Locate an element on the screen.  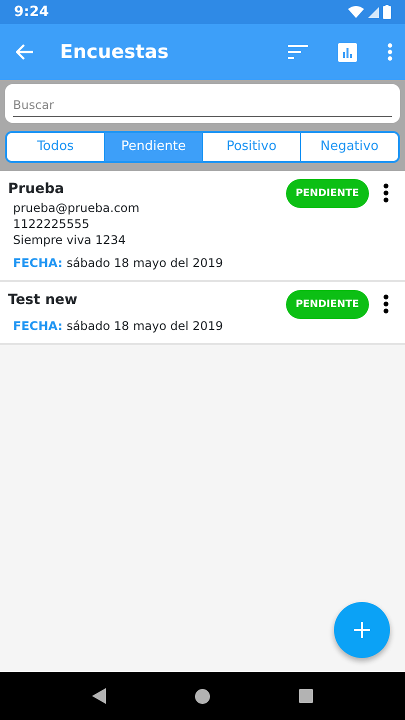
battery-icon is located at coordinates (387, 12).